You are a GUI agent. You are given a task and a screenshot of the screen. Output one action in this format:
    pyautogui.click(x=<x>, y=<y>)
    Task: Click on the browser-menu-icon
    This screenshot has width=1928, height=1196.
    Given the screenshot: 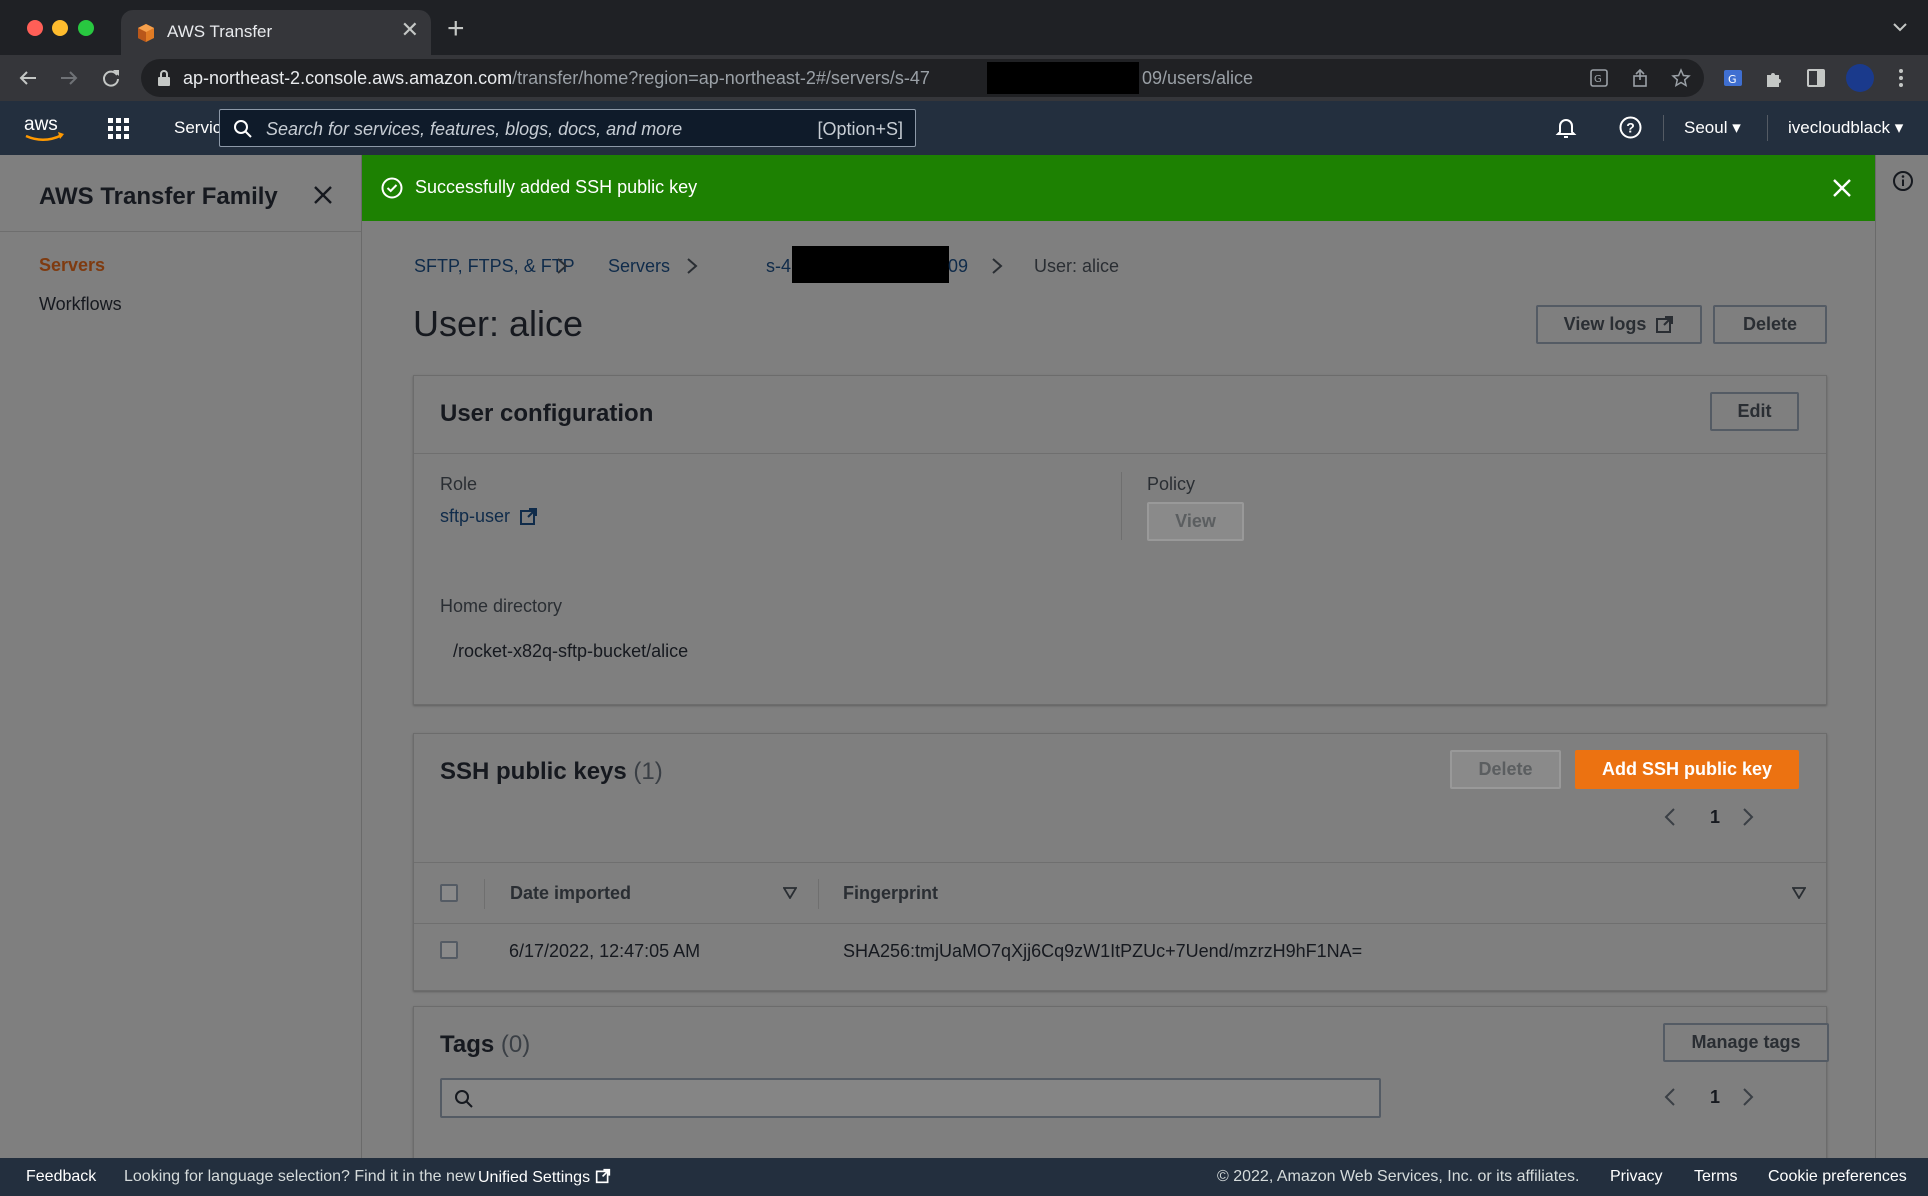 What is the action you would take?
    pyautogui.click(x=1901, y=78)
    